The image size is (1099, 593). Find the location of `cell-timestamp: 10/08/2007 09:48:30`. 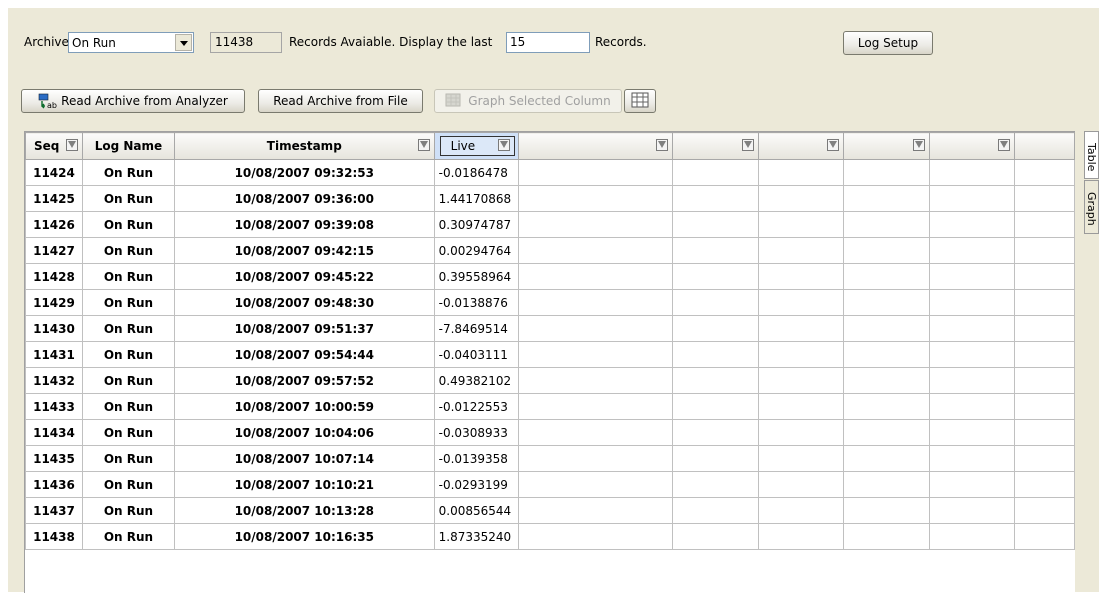

cell-timestamp: 10/08/2007 09:48:30 is located at coordinates (304, 302).